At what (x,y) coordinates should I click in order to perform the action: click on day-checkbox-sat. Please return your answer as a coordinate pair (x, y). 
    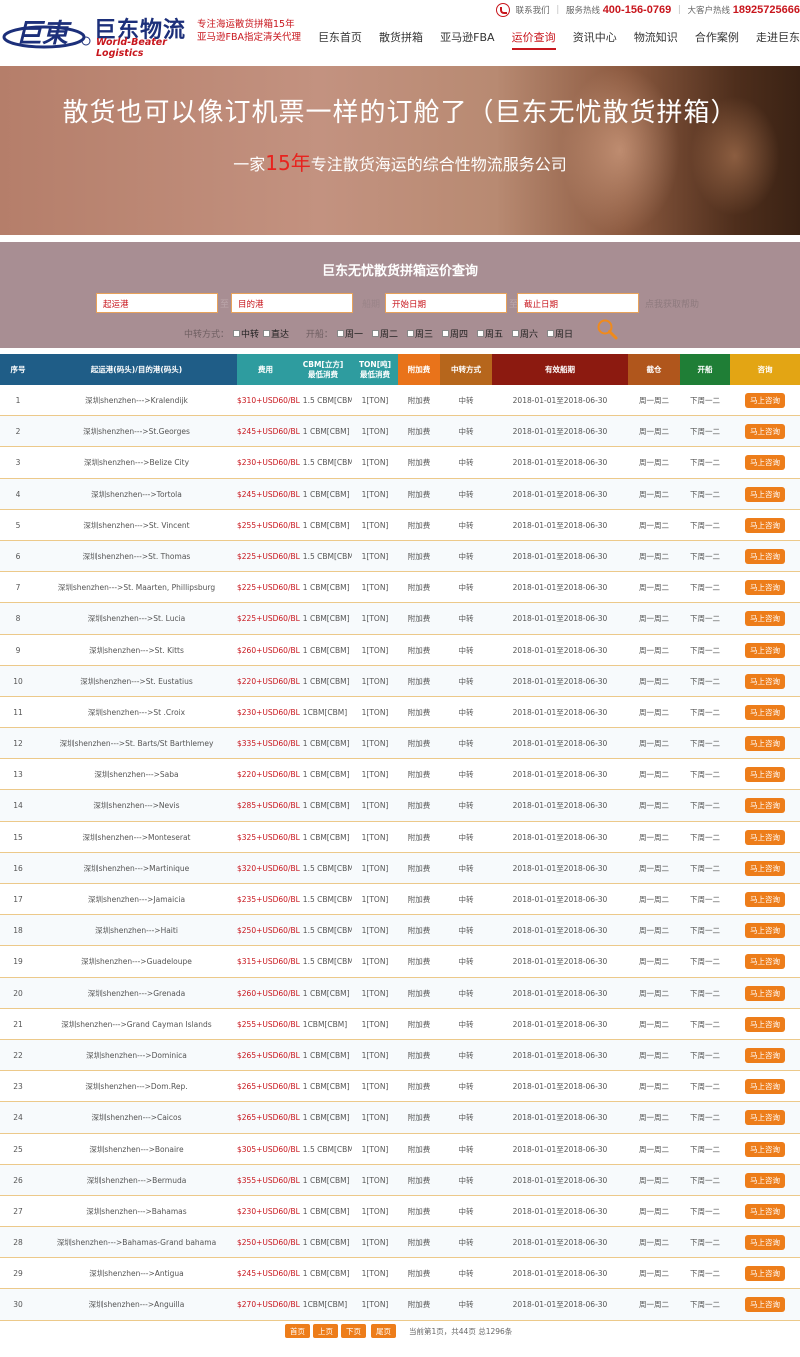
    Looking at the image, I should click on (516, 333).